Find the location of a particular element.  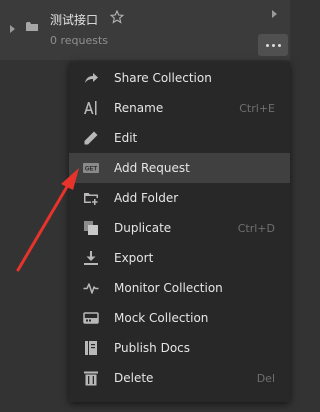

add-folder-icon is located at coordinates (91, 199).